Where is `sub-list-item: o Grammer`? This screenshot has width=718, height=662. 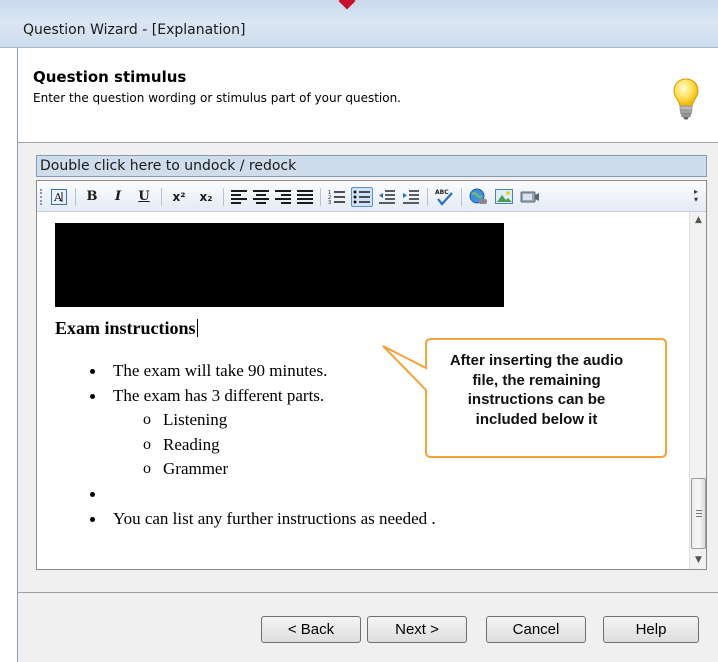 sub-list-item: o Grammer is located at coordinates (186, 468).